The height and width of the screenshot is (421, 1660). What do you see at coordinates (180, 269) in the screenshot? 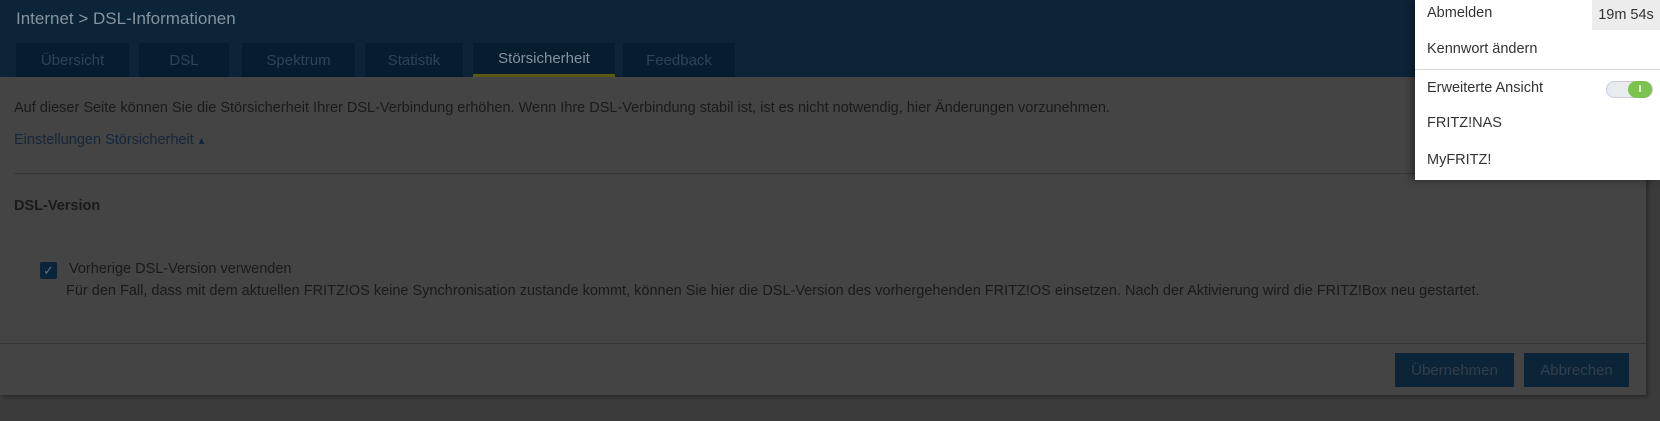
I see `checkbox-label: Vorherige DSL-Version verwenden` at bounding box center [180, 269].